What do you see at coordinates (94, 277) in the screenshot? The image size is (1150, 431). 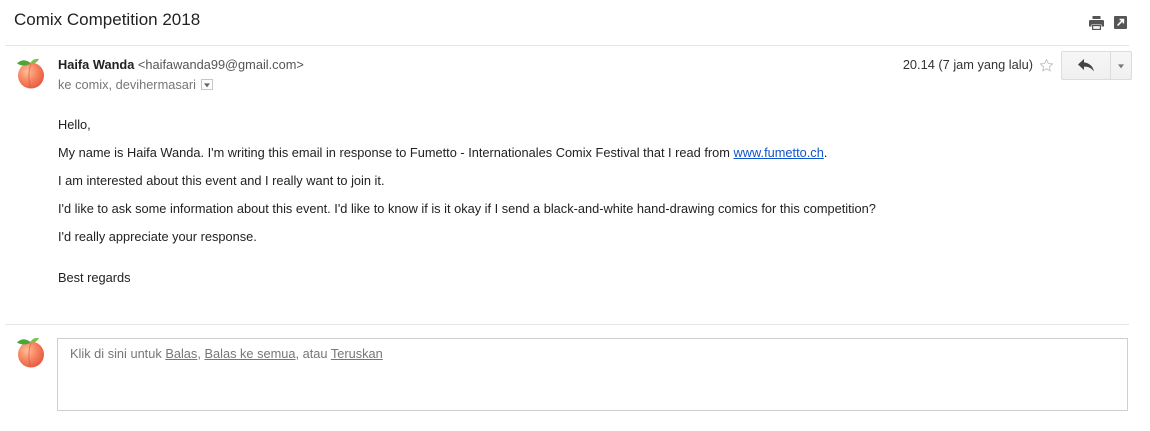 I see `body-closing: Best regards` at bounding box center [94, 277].